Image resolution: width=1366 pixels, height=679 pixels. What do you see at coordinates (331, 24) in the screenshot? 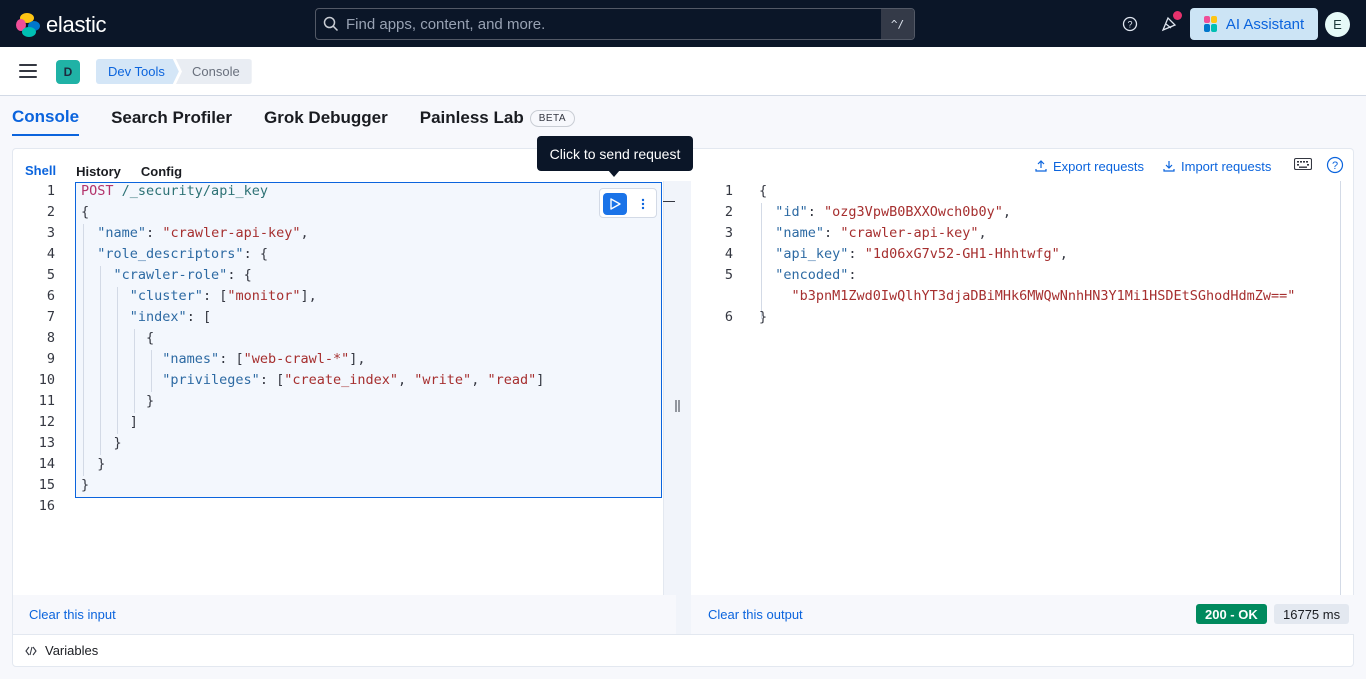
I see `search-icon` at bounding box center [331, 24].